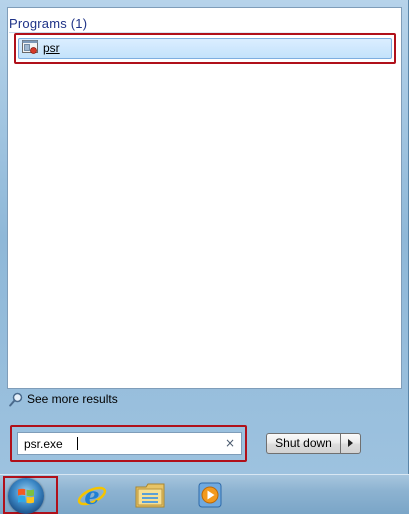  I want to click on windows-explorer-icon, so click(151, 495).